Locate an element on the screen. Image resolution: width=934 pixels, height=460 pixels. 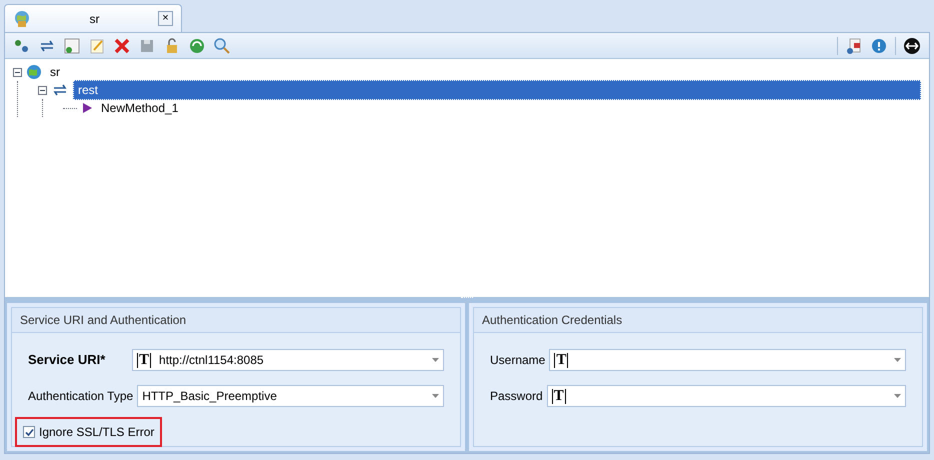
search-icon is located at coordinates (222, 45).